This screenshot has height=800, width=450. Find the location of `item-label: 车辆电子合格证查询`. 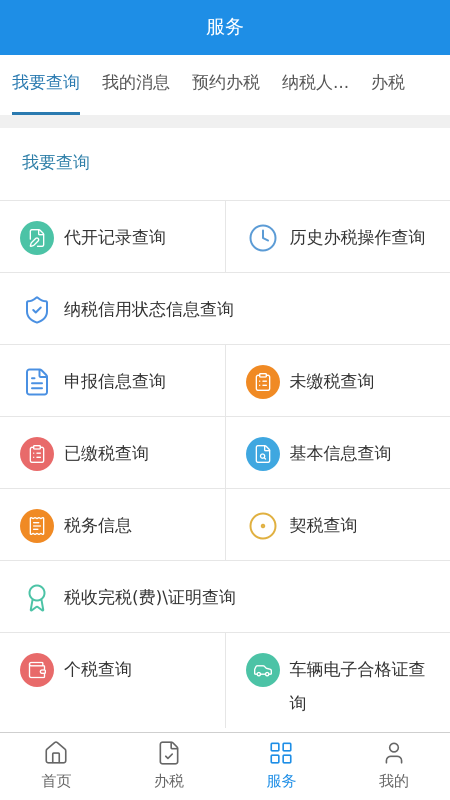

item-label: 车辆电子合格证查询 is located at coordinates (358, 687).